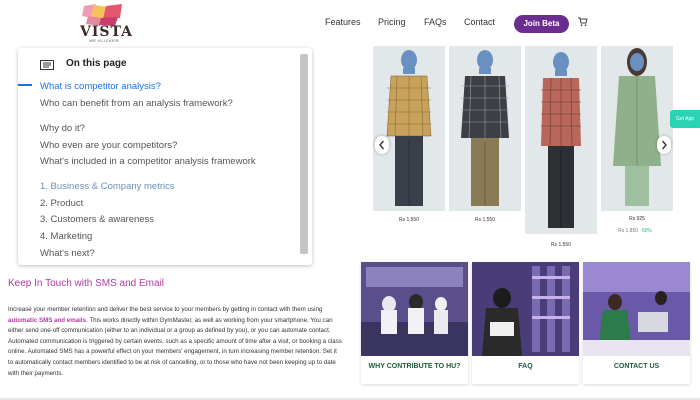 The width and height of the screenshot is (700, 400). I want to click on card-faq: FAQ, so click(525, 323).